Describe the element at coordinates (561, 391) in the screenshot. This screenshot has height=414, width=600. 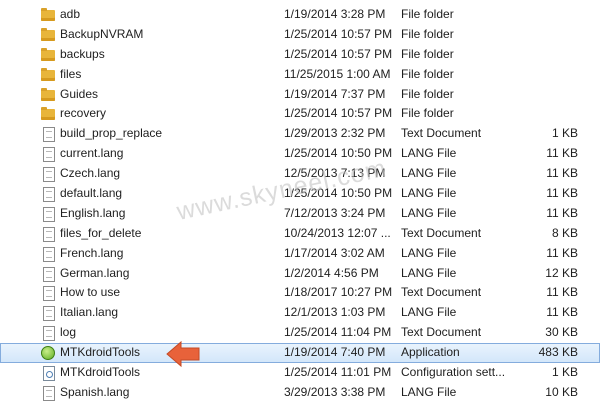
I see `file-size: 10 KB` at that location.